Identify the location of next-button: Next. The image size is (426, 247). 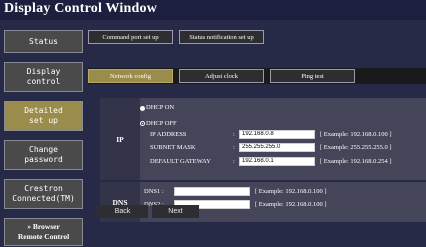
(175, 211).